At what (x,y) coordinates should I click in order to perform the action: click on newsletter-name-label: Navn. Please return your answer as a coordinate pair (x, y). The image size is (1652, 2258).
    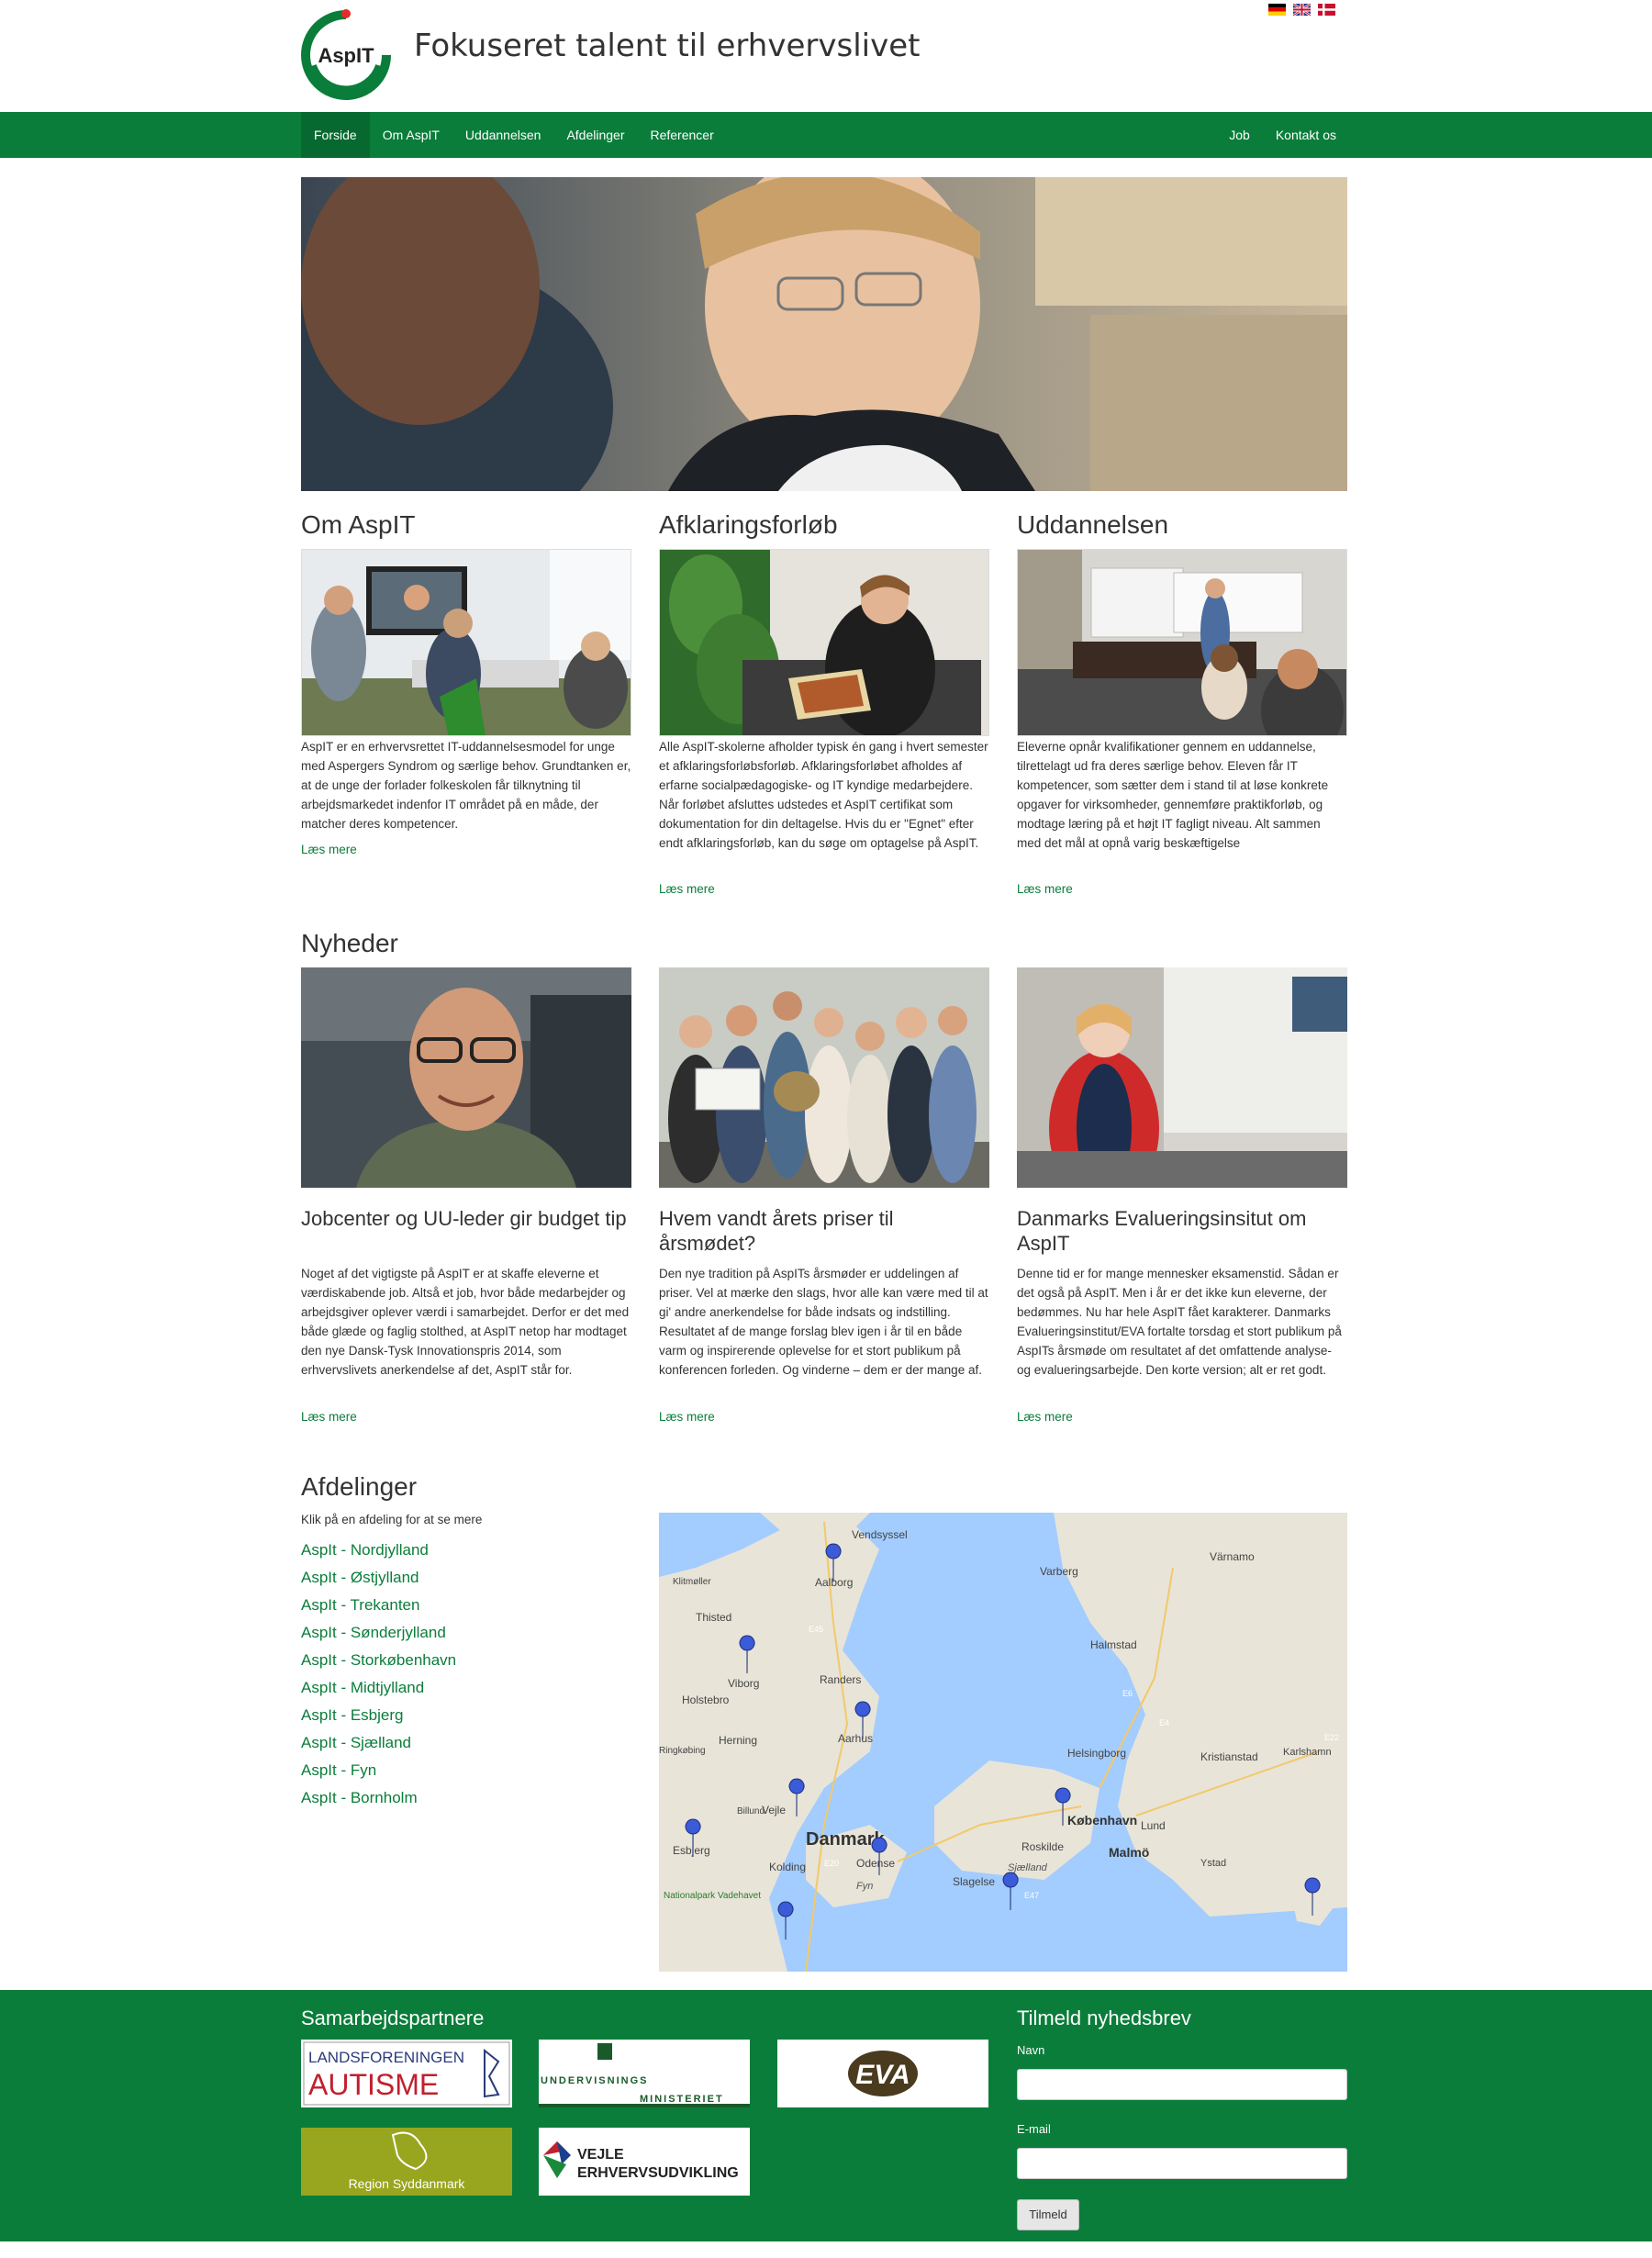
    Looking at the image, I should click on (1031, 2050).